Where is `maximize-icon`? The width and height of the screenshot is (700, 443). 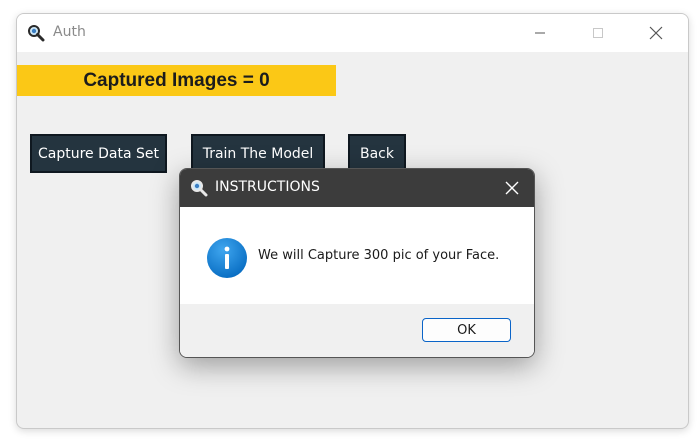 maximize-icon is located at coordinates (598, 33).